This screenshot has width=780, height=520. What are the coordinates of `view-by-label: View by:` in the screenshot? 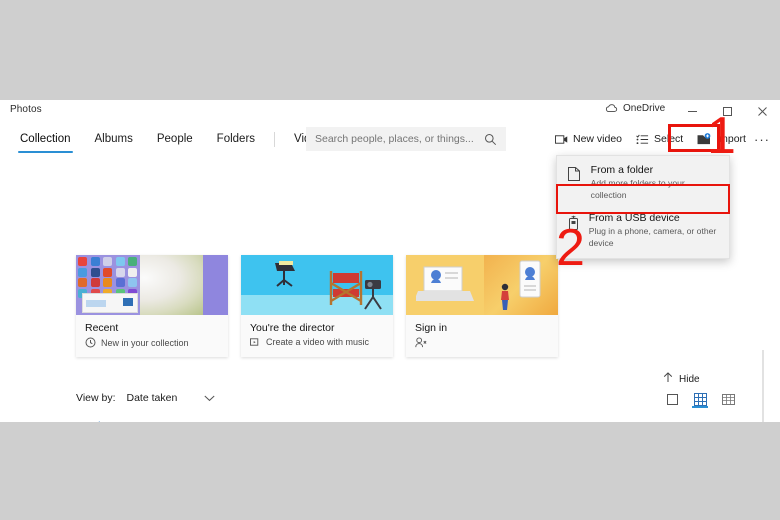 It's located at (96, 398).